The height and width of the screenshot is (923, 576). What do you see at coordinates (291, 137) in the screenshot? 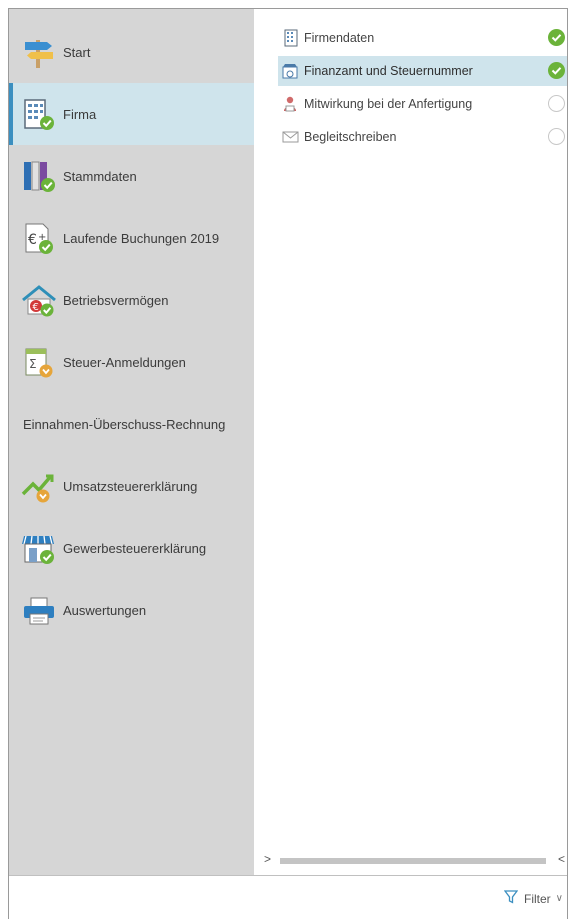
I see `letter-icon` at bounding box center [291, 137].